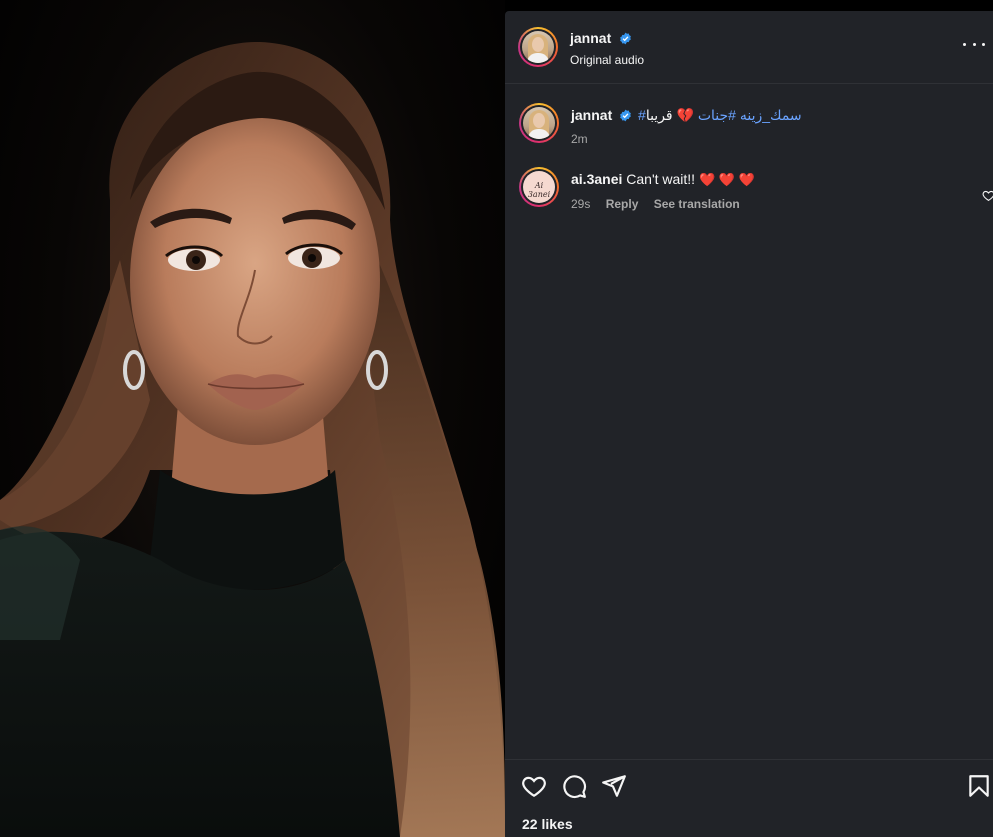  What do you see at coordinates (659, 115) in the screenshot?
I see `caption-text: قريبا` at bounding box center [659, 115].